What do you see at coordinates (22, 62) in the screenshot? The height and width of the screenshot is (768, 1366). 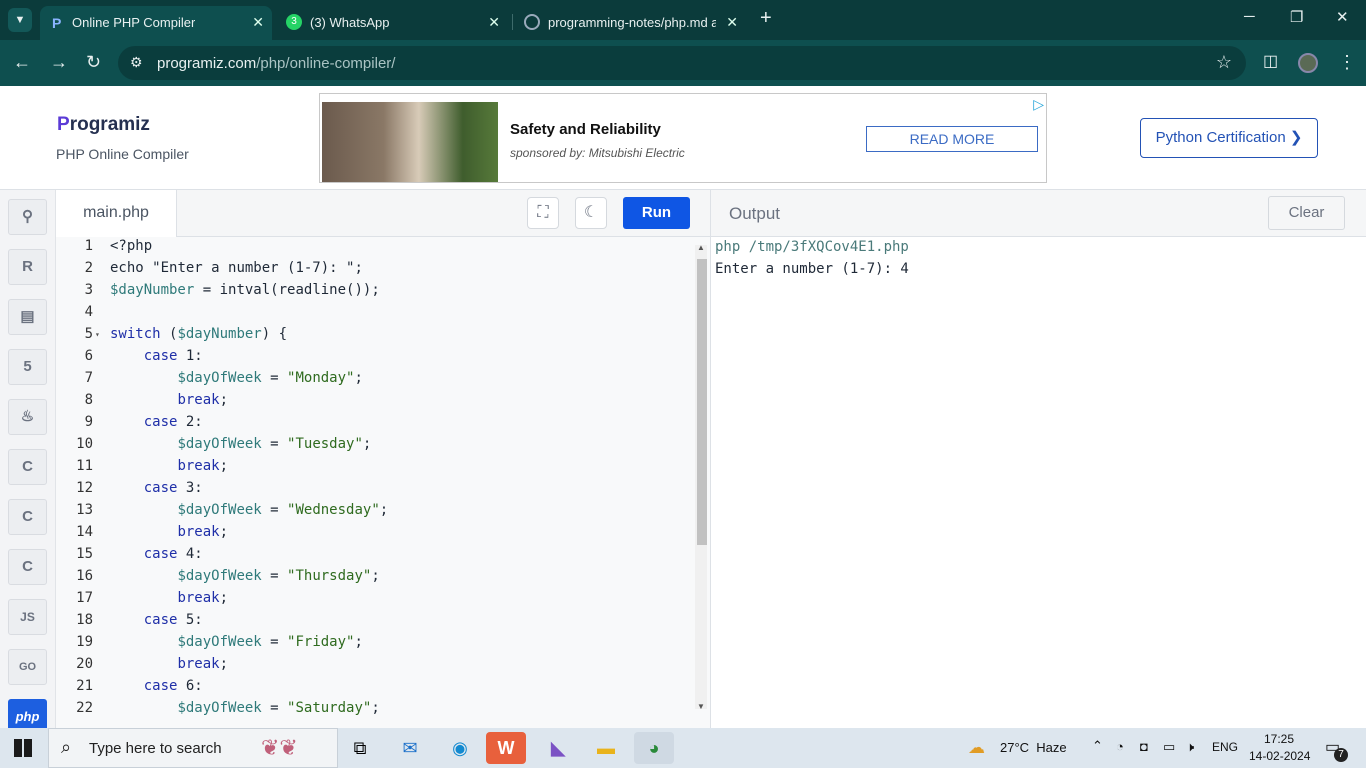 I see `back-icon: ←` at bounding box center [22, 62].